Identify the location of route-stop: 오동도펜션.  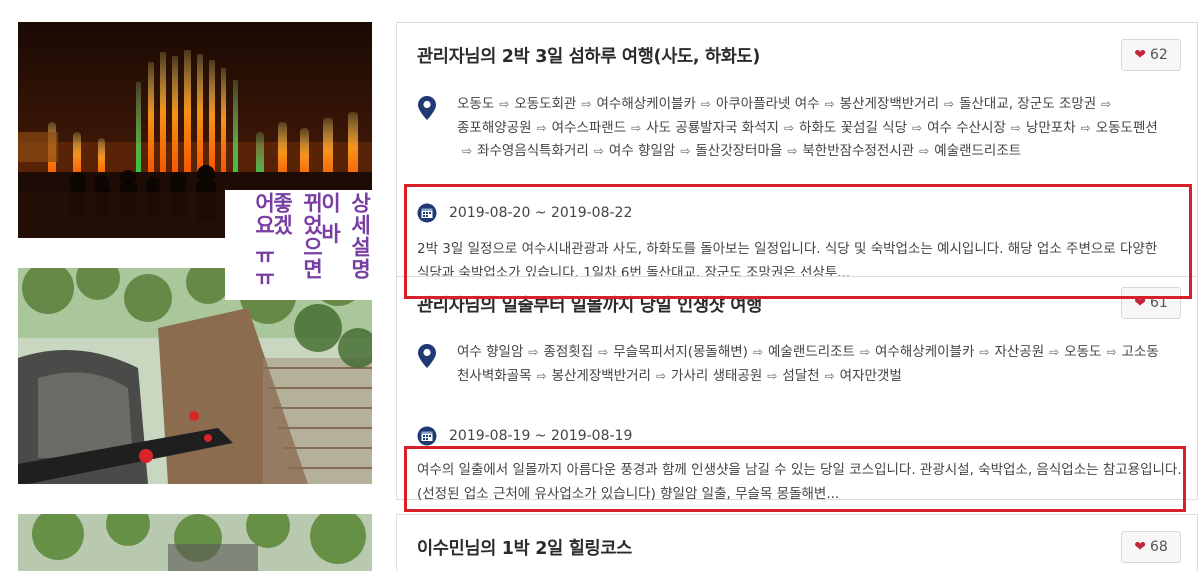
(1127, 128).